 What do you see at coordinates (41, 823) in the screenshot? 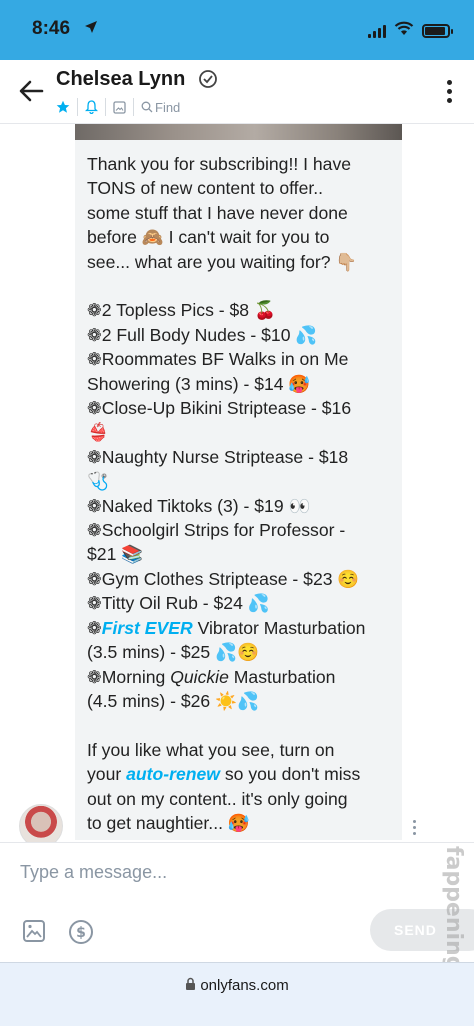
I see `avatar` at bounding box center [41, 823].